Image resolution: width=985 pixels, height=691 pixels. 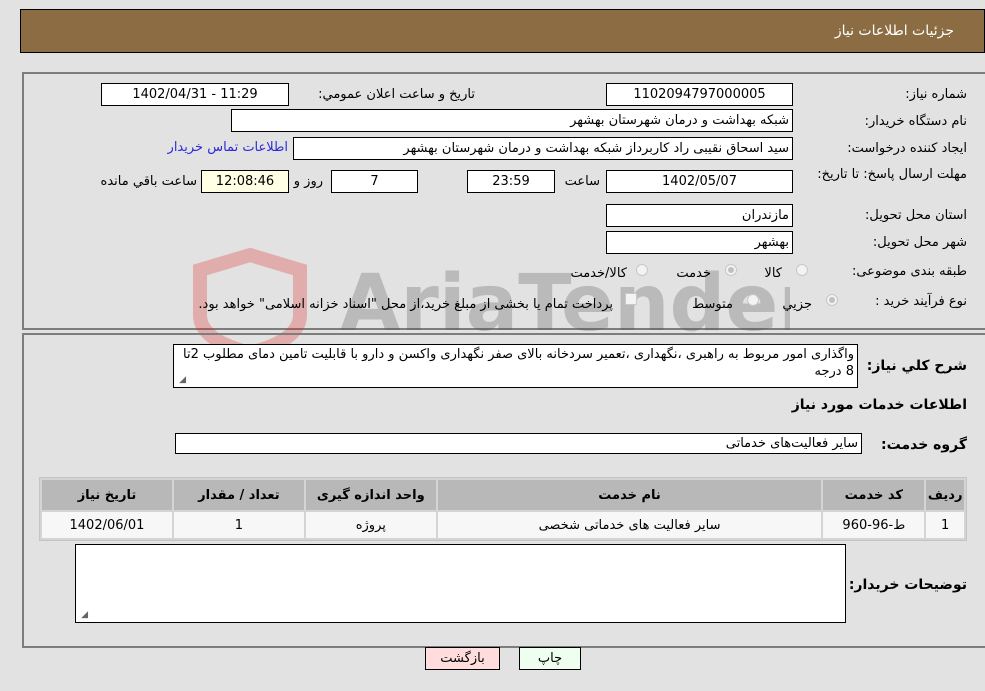 I want to click on deadline-time-field: 23:59, so click(x=511, y=181).